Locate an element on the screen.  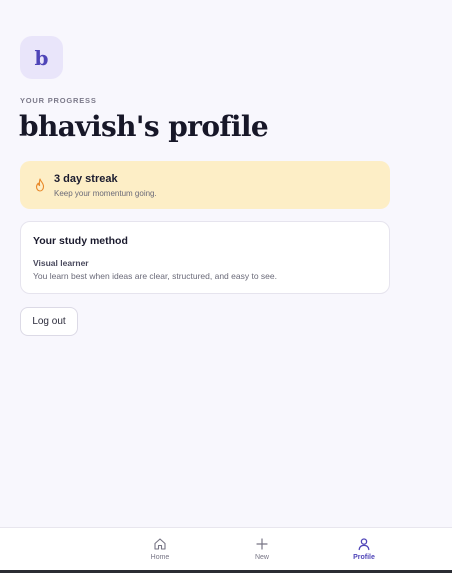
section-eyebrow: YOUR PROGRESS is located at coordinates (58, 100).